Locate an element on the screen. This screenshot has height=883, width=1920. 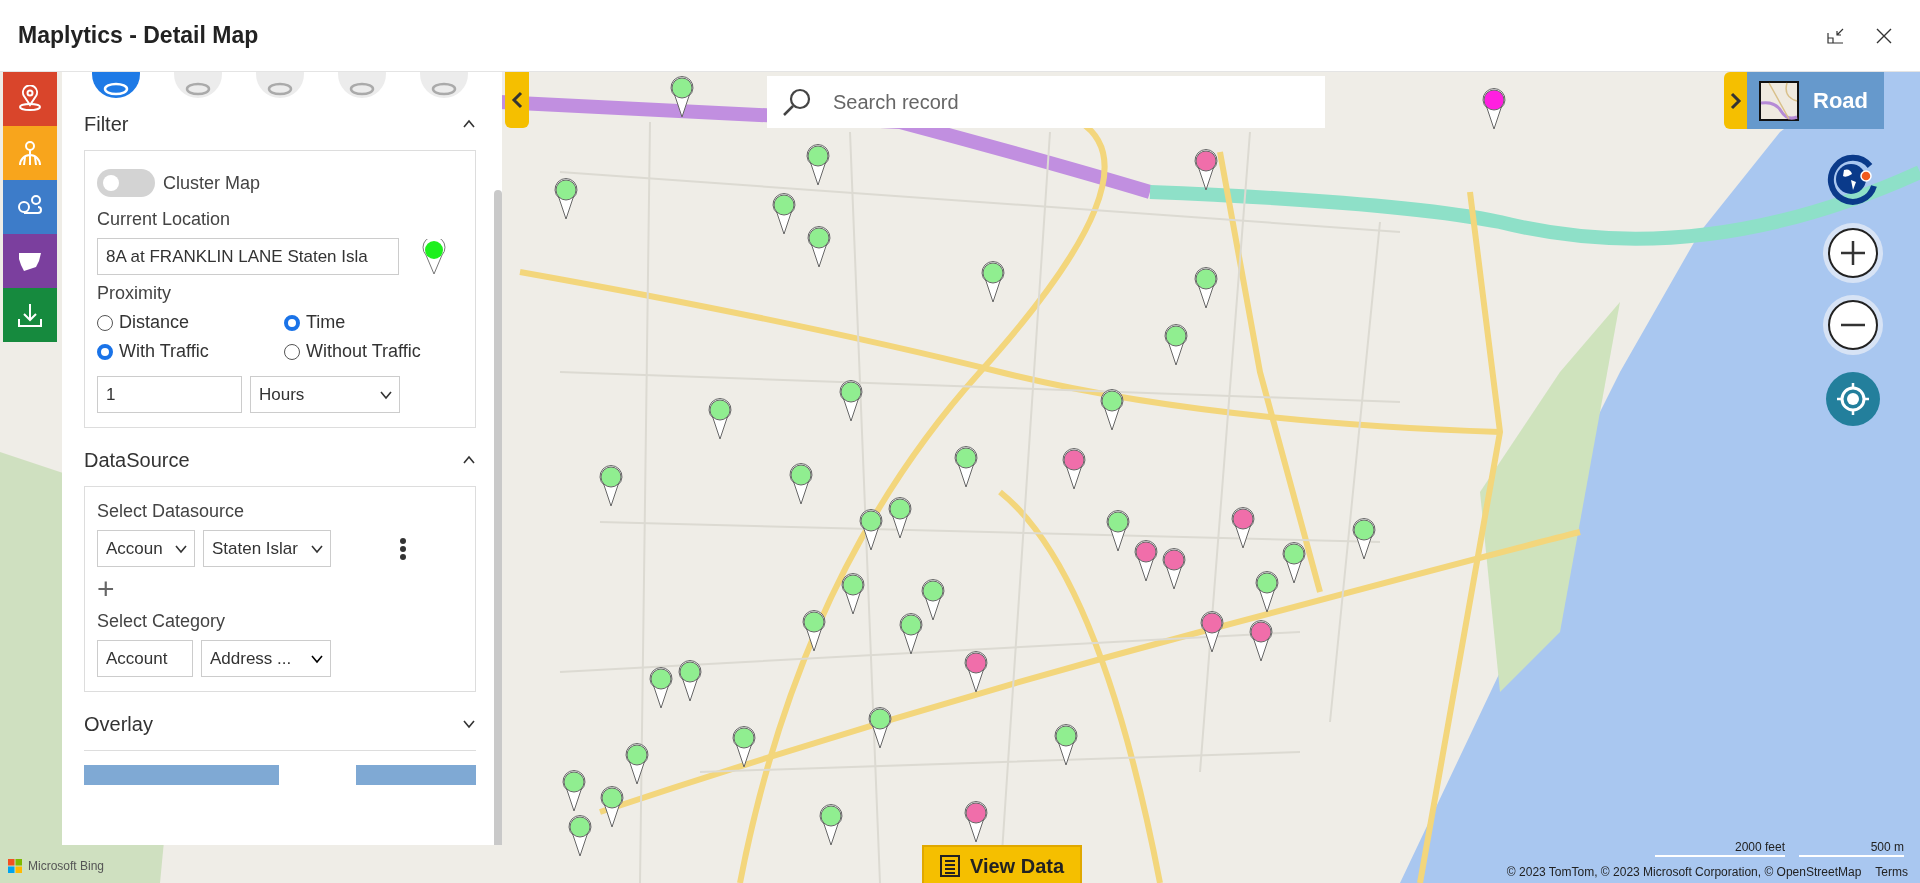
amount-input: 1 is located at coordinates (169, 394).